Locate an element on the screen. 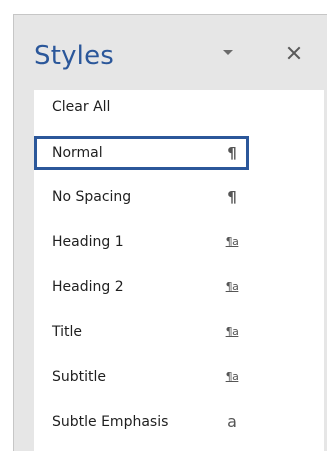  style-item-label: No Spacing is located at coordinates (92, 197).